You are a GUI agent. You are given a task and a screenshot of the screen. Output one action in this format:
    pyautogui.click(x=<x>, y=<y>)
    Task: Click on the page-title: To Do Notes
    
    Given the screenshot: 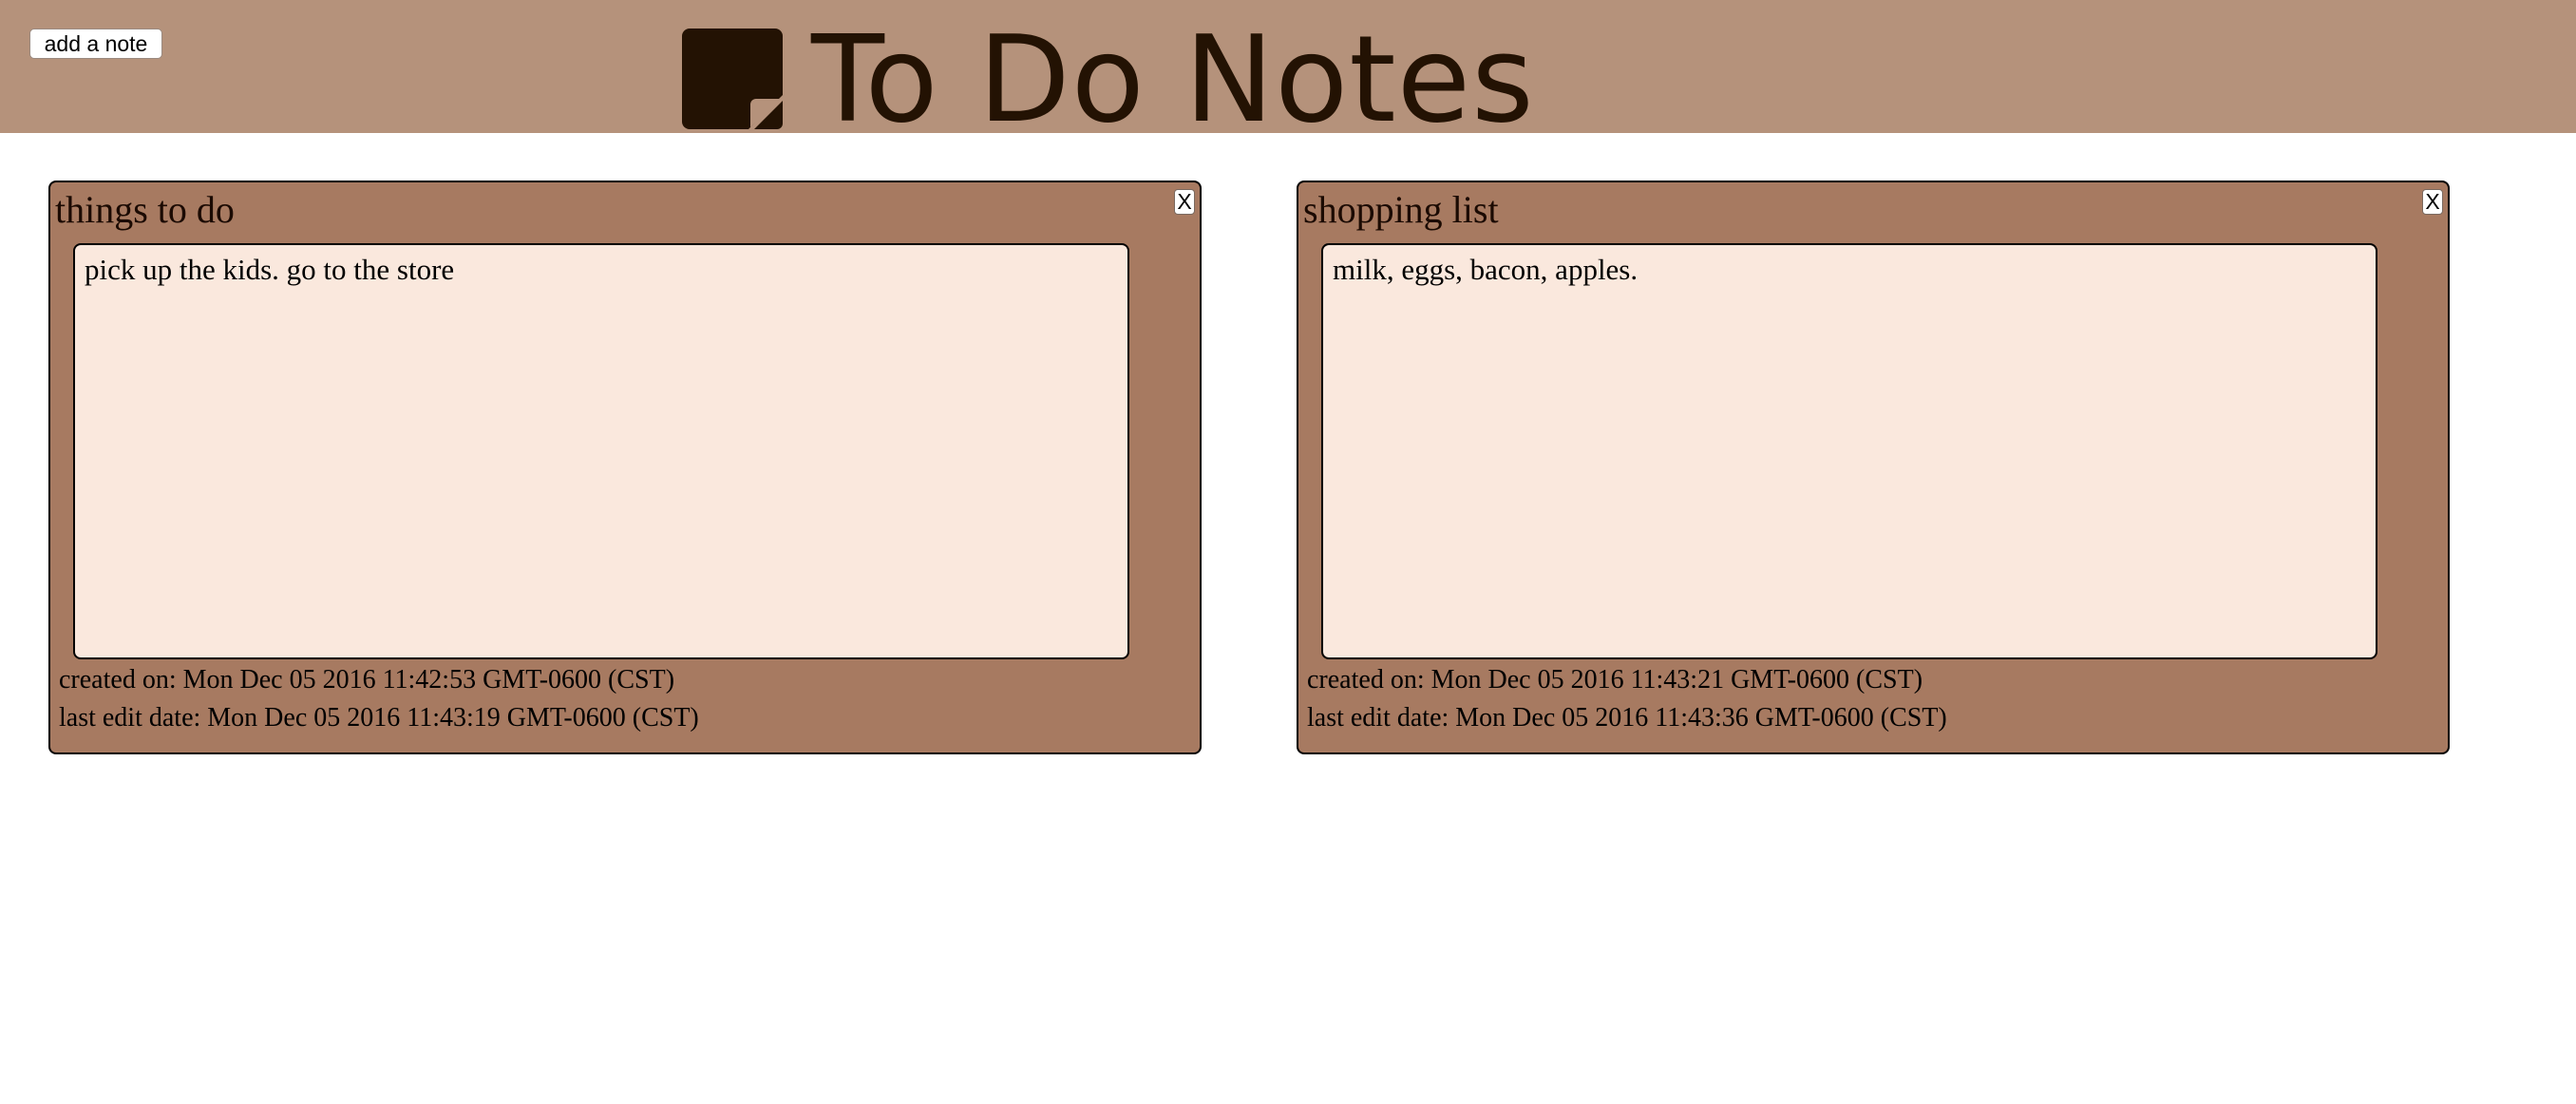 What is the action you would take?
    pyautogui.click(x=1173, y=79)
    